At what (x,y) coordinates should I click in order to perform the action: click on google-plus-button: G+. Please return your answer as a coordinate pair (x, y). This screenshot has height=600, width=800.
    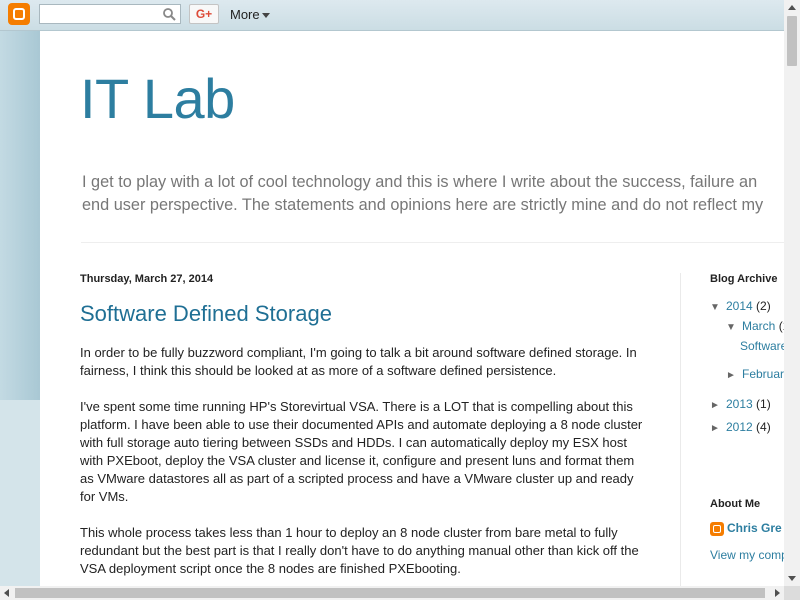
    Looking at the image, I should click on (204, 14).